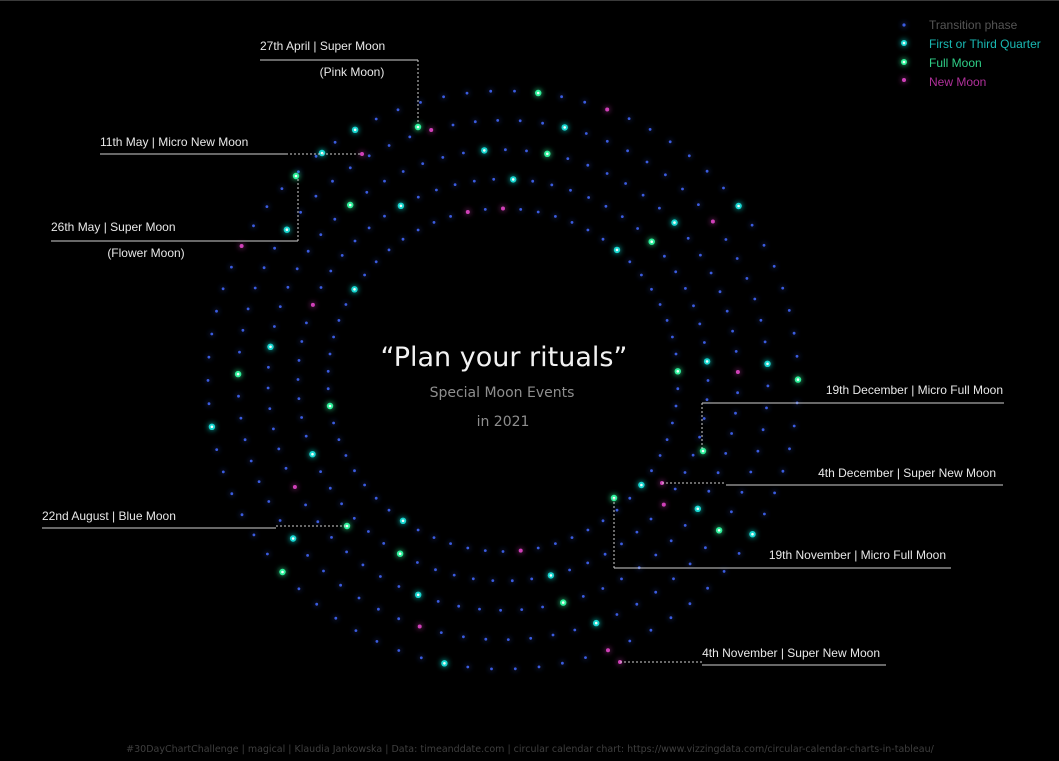 This screenshot has height=761, width=1059. Describe the element at coordinates (904, 25) in the screenshot. I see `legend-dot-transition` at that location.